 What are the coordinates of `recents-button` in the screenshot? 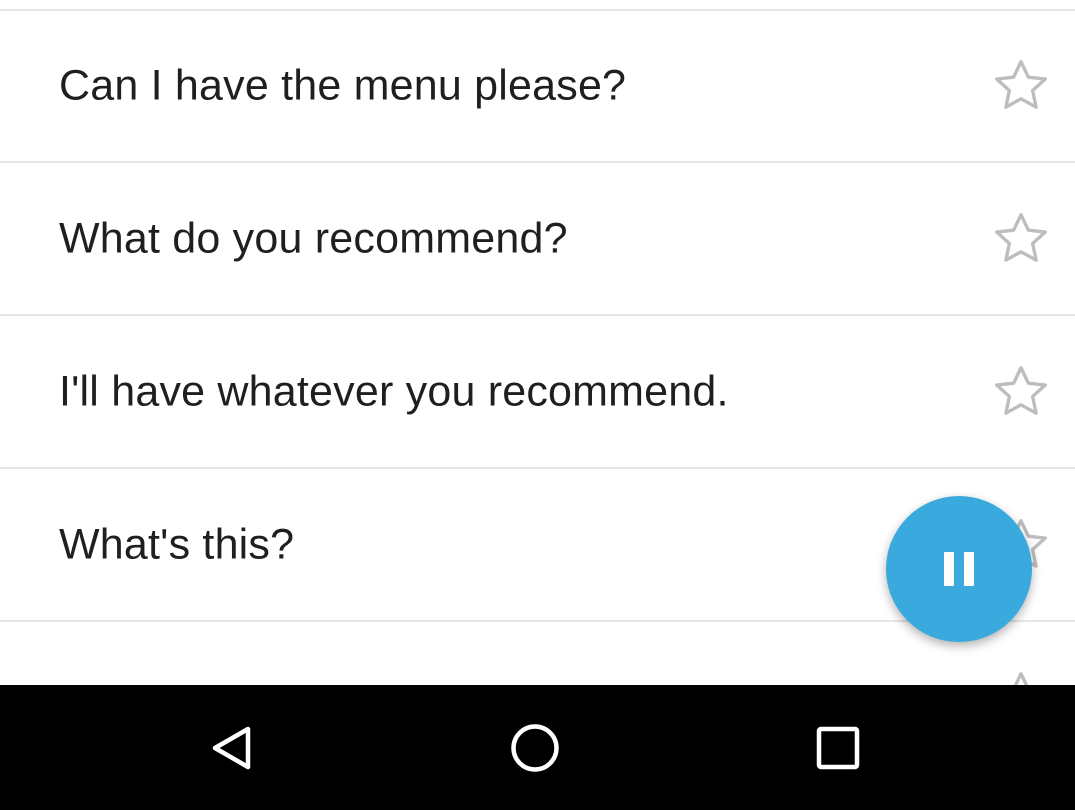 It's located at (838, 747).